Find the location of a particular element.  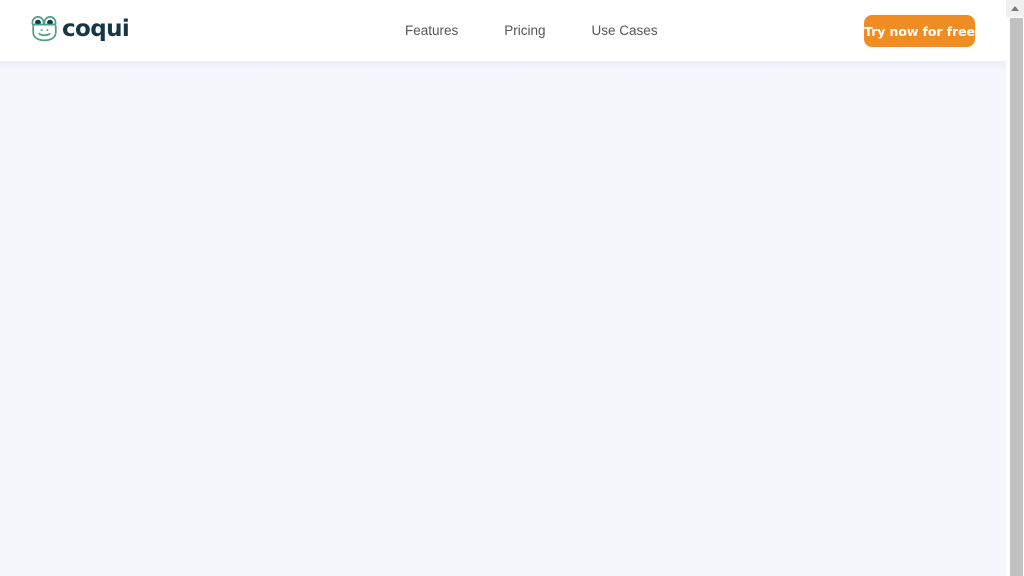

header-shadow is located at coordinates (503, 65).